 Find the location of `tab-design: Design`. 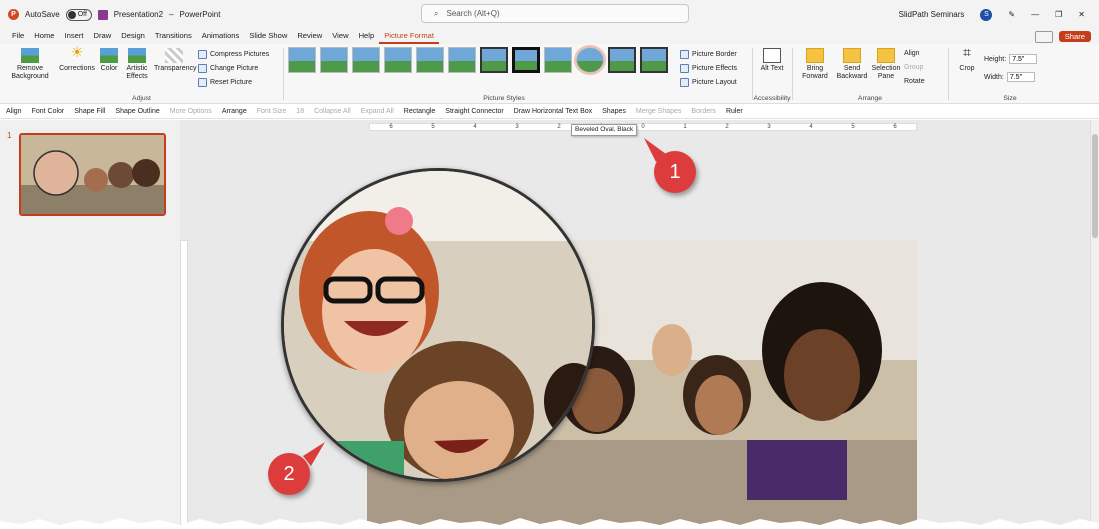

tab-design: Design is located at coordinates (133, 36).